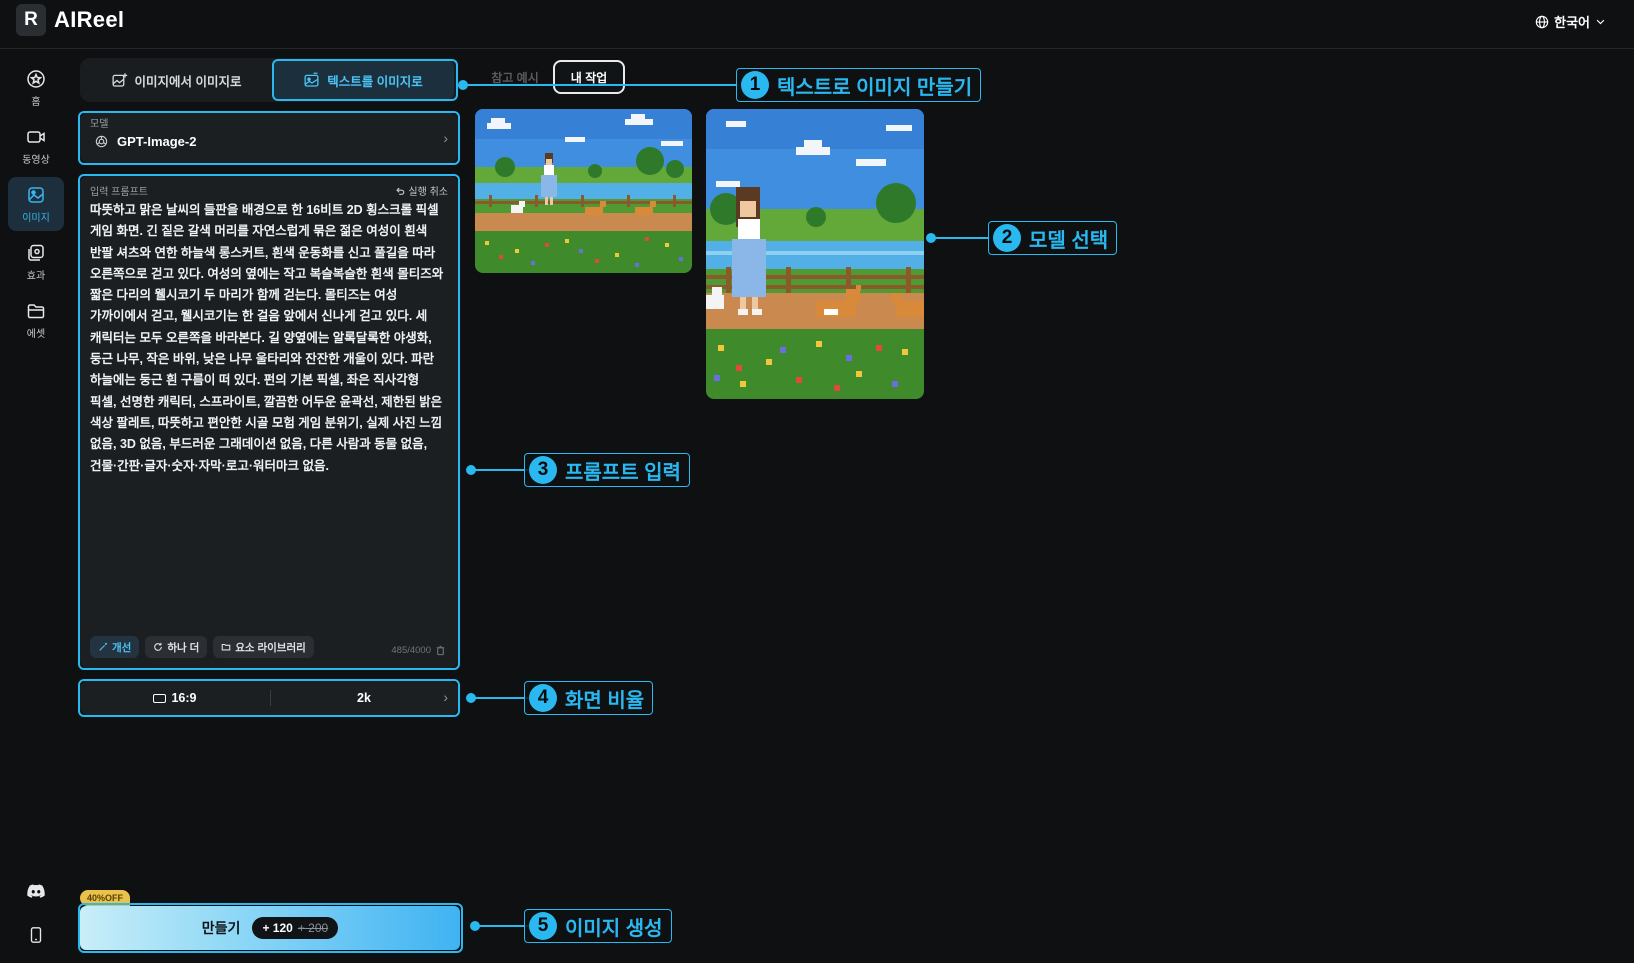 This screenshot has width=1634, height=963. I want to click on refresh-icon, so click(158, 646).